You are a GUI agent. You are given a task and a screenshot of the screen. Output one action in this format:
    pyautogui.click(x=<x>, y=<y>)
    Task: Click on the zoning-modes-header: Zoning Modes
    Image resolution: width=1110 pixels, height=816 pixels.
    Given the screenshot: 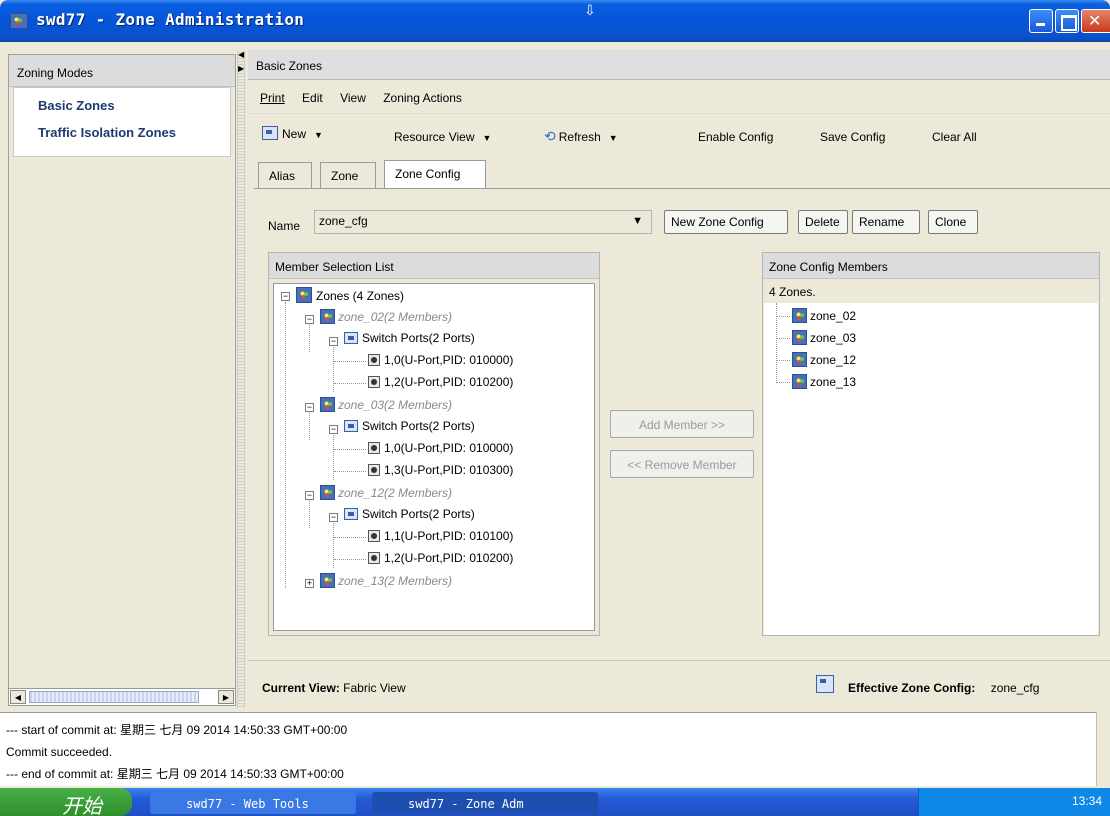 What is the action you would take?
    pyautogui.click(x=122, y=71)
    